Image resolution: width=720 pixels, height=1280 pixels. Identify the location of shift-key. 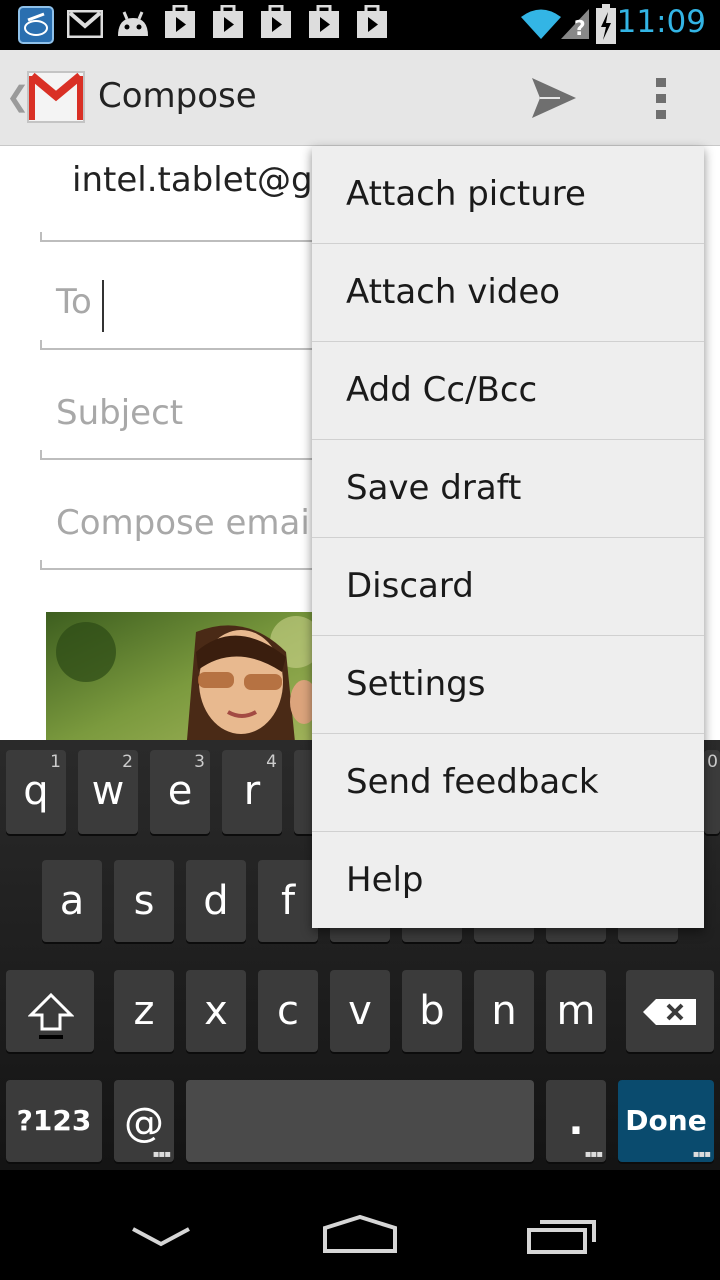
(50, 1011).